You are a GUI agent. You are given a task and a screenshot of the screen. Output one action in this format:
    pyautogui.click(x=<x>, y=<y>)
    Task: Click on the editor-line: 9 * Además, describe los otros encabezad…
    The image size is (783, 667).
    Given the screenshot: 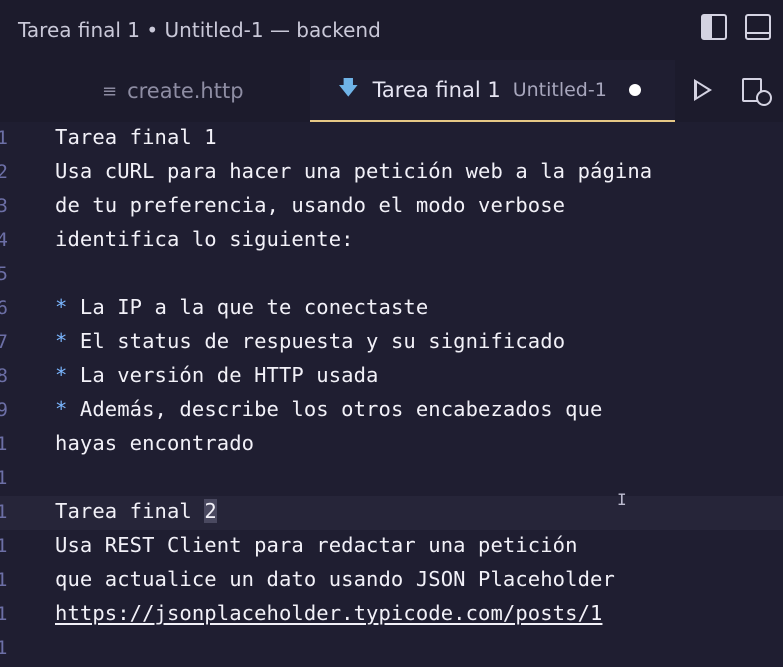 What is the action you would take?
    pyautogui.click(x=391, y=411)
    